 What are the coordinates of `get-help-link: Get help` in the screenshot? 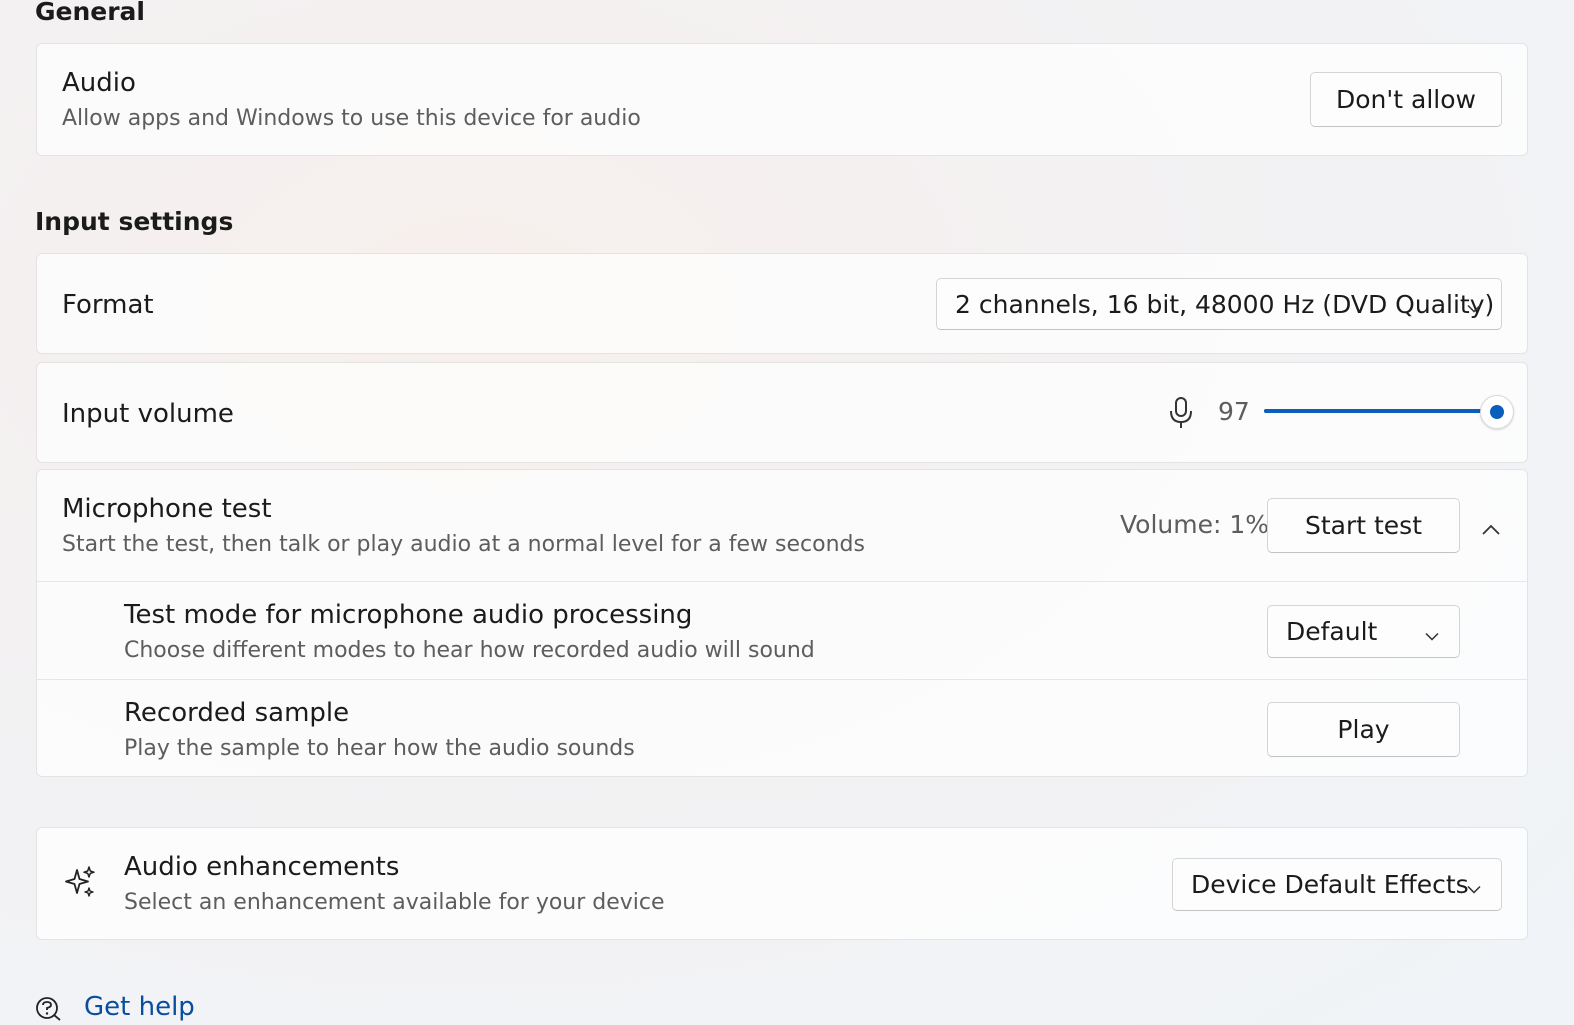 It's located at (139, 1007).